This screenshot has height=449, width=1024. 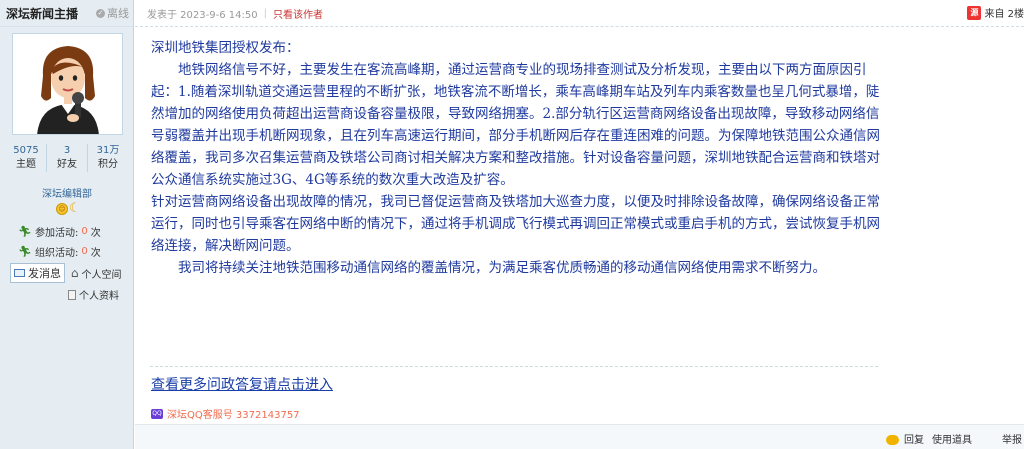 I want to click on online-status: ✓ 离线, so click(x=112, y=13).